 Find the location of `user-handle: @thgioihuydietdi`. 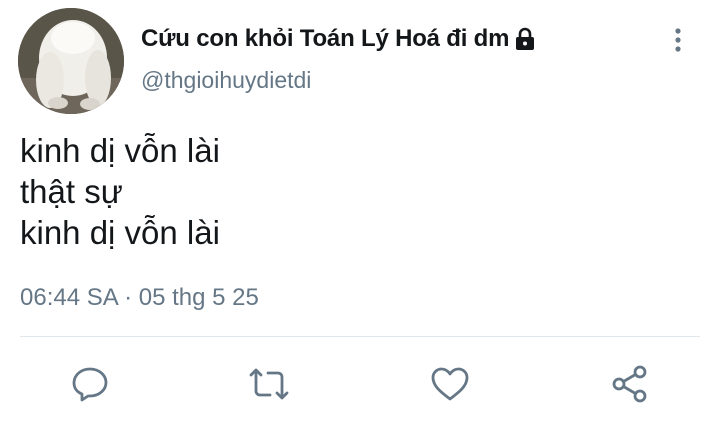

user-handle: @thgioihuydietdi is located at coordinates (226, 80).